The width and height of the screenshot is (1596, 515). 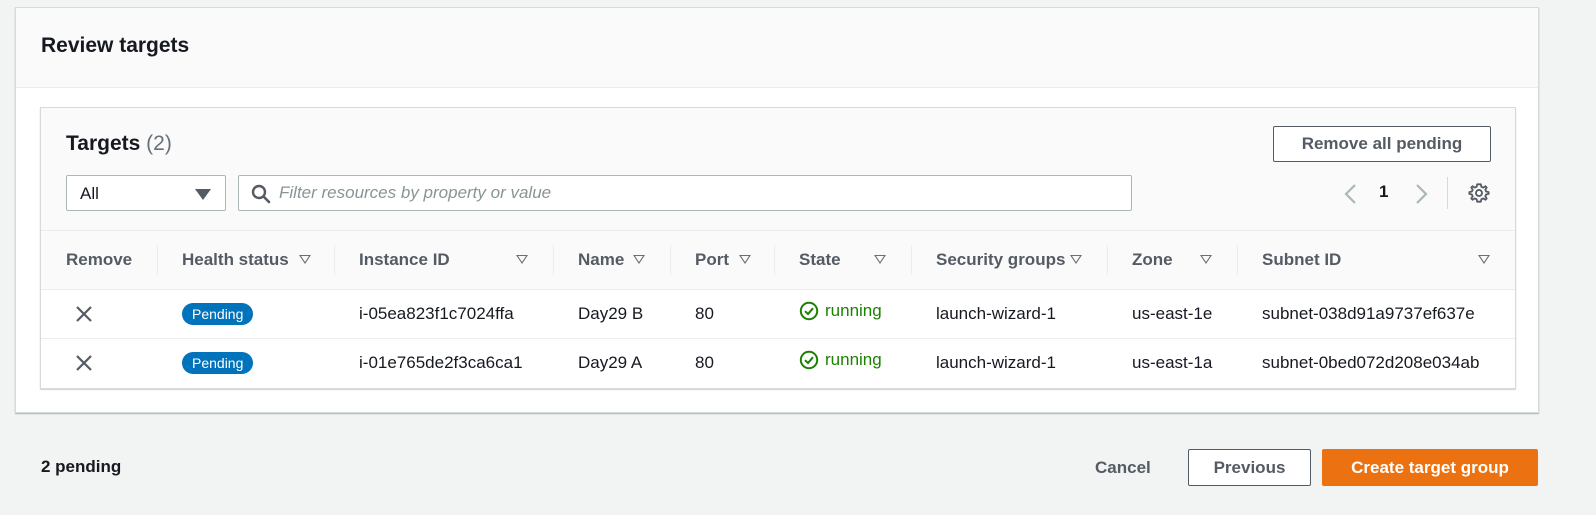 I want to click on column-header-subnet-id: Subnet ID, so click(x=1376, y=260).